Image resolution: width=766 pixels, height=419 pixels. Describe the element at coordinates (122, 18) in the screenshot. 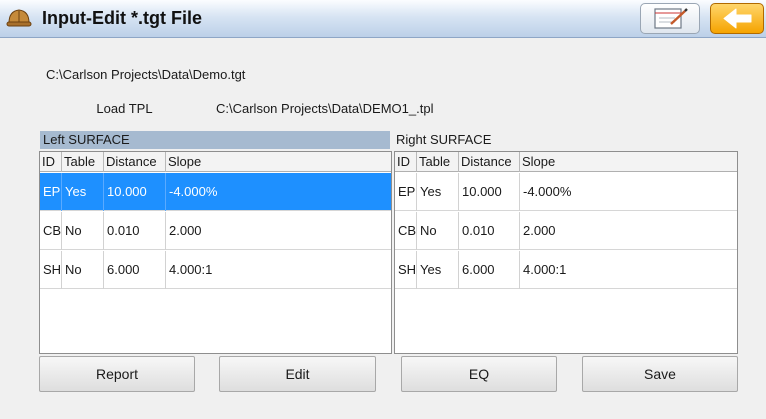

I see `window-title: Input-Edit *.tgt File` at that location.